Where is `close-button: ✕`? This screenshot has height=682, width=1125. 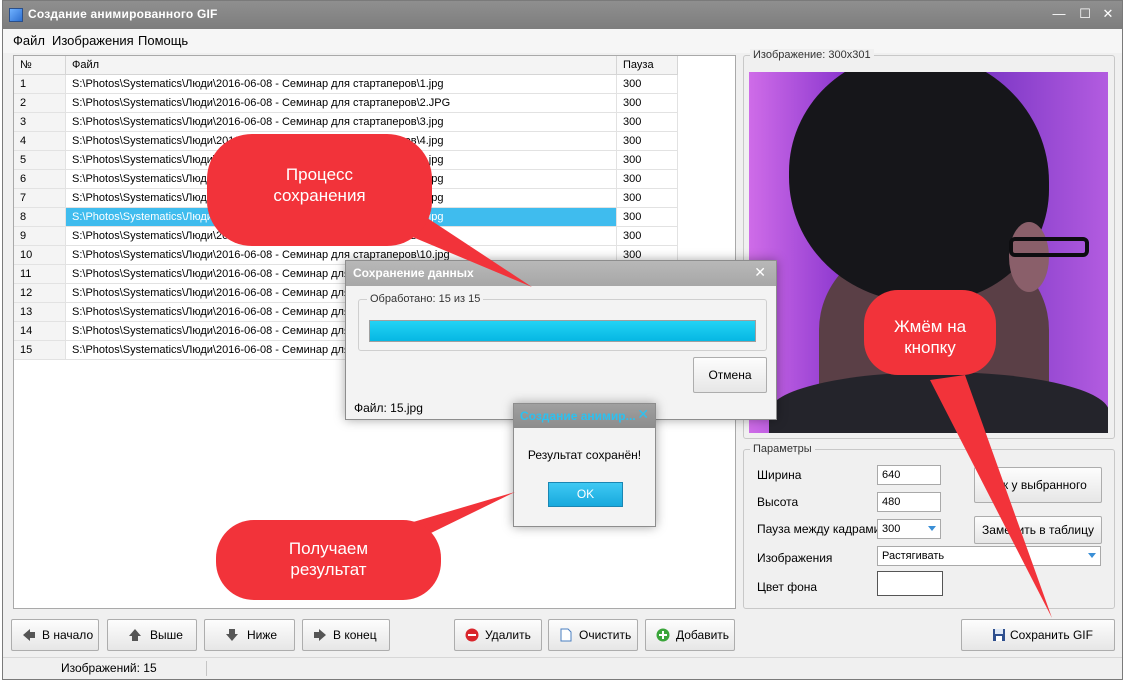 close-button: ✕ is located at coordinates (1108, 14).